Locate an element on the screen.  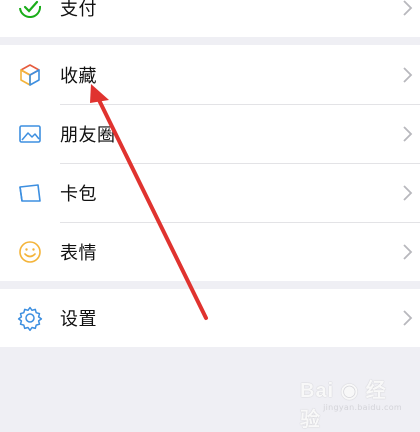
watermark: Bai ◉ 经验 jingyan.baidu.com is located at coordinates (356, 399).